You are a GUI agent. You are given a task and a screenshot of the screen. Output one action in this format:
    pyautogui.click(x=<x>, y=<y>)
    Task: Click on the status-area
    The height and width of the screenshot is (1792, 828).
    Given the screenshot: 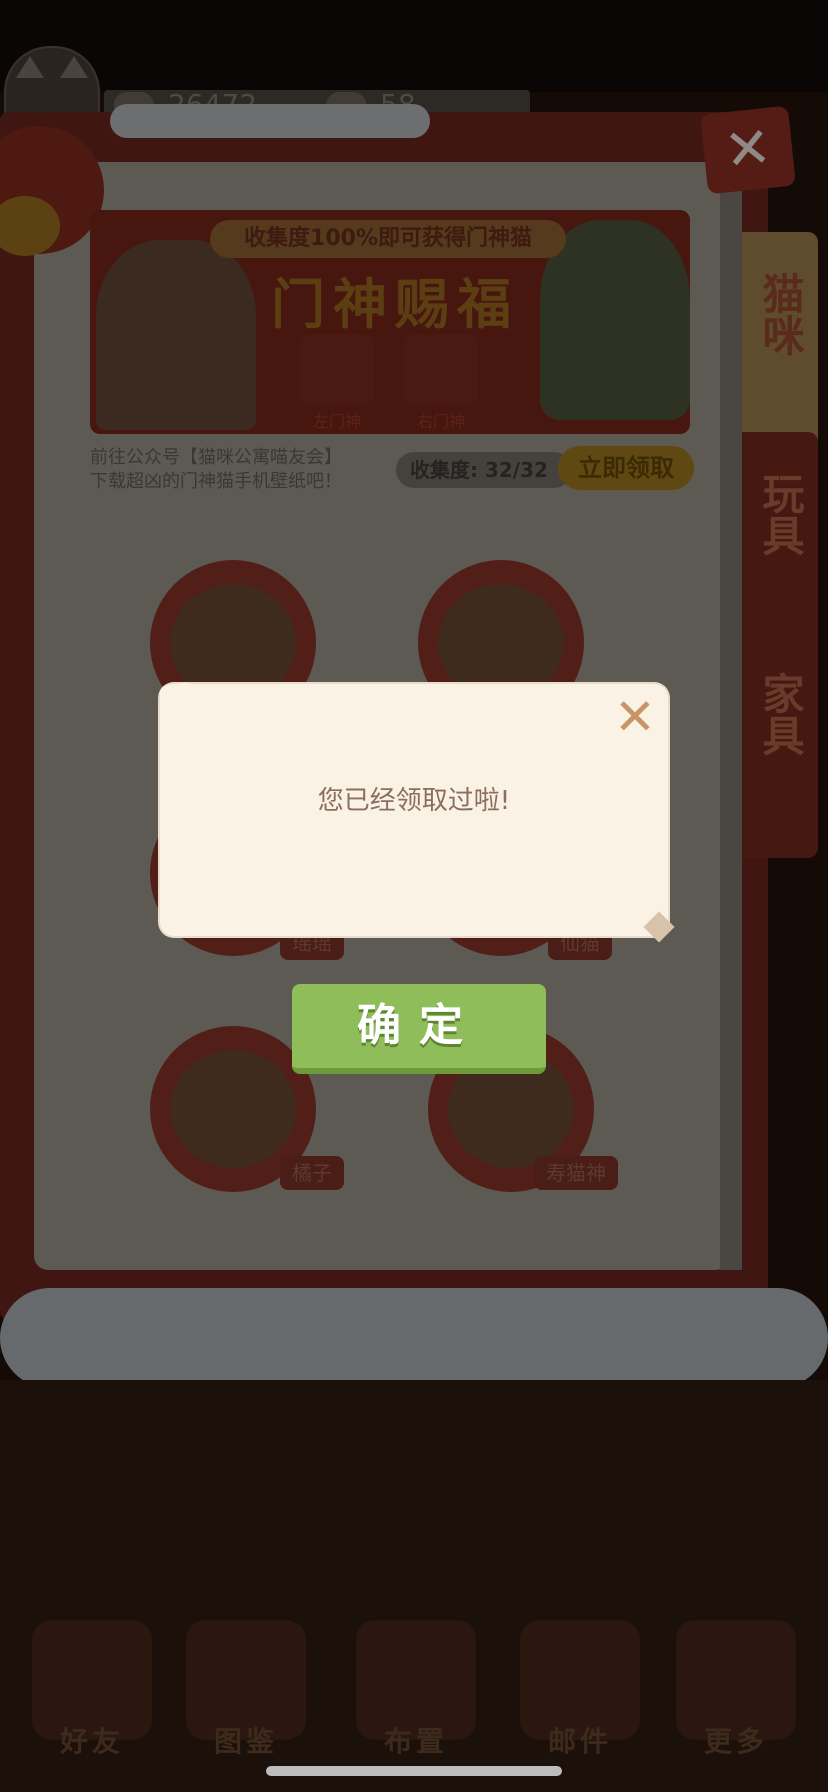 What is the action you would take?
    pyautogui.click(x=414, y=46)
    